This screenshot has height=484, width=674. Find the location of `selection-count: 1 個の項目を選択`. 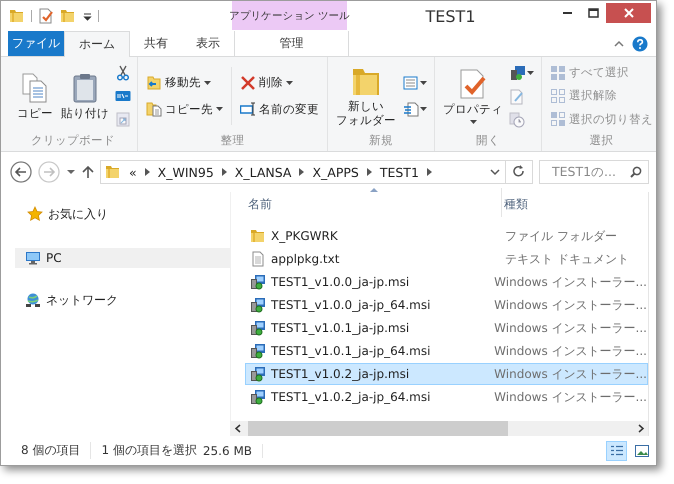

selection-count: 1 個の項目を選択 is located at coordinates (149, 450).